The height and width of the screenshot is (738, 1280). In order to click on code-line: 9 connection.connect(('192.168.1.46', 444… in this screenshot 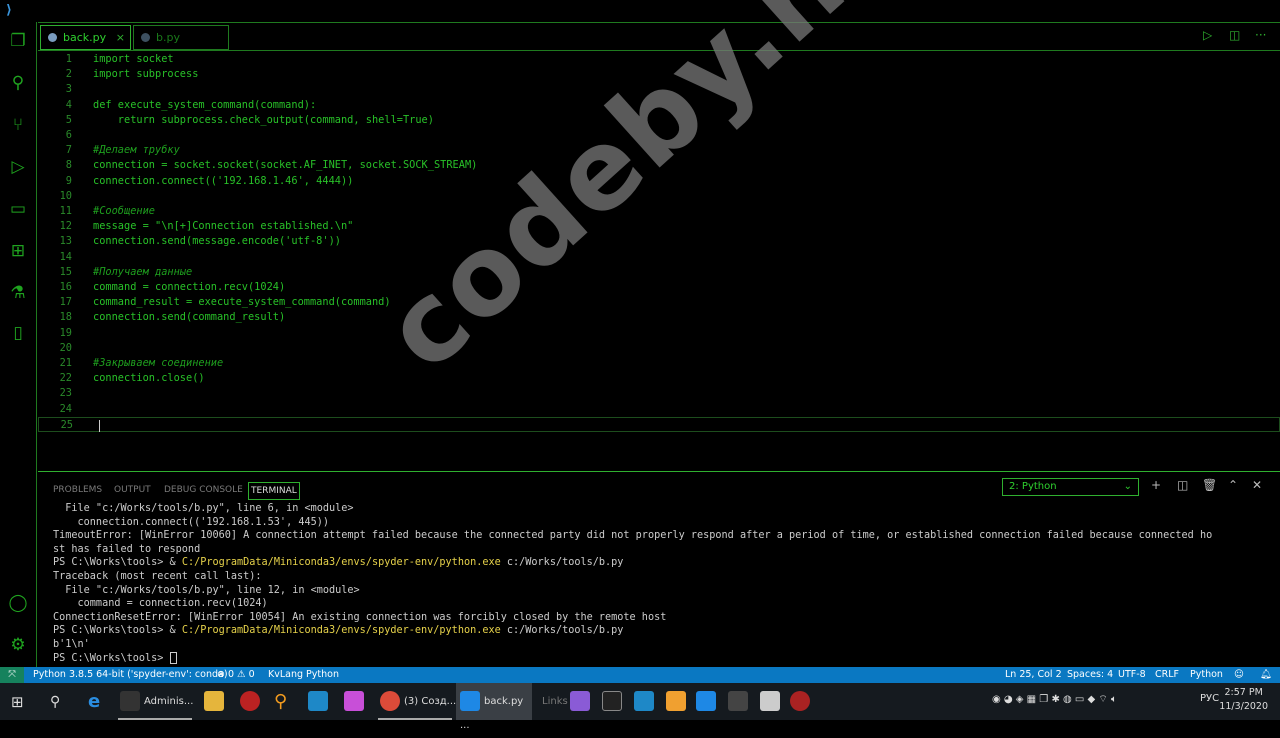, I will do `click(659, 181)`.